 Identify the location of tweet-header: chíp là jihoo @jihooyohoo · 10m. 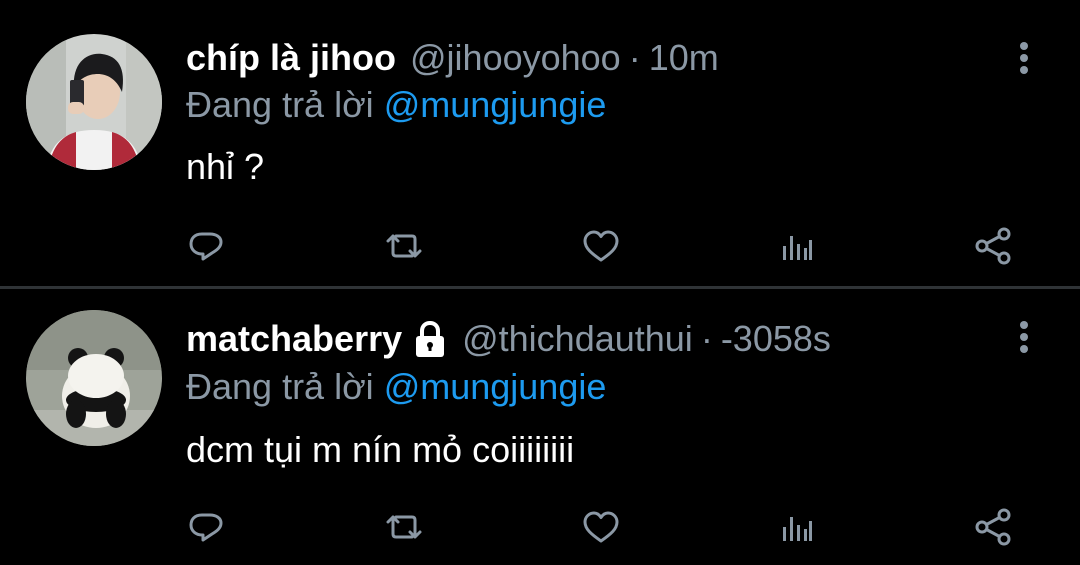
(452, 58).